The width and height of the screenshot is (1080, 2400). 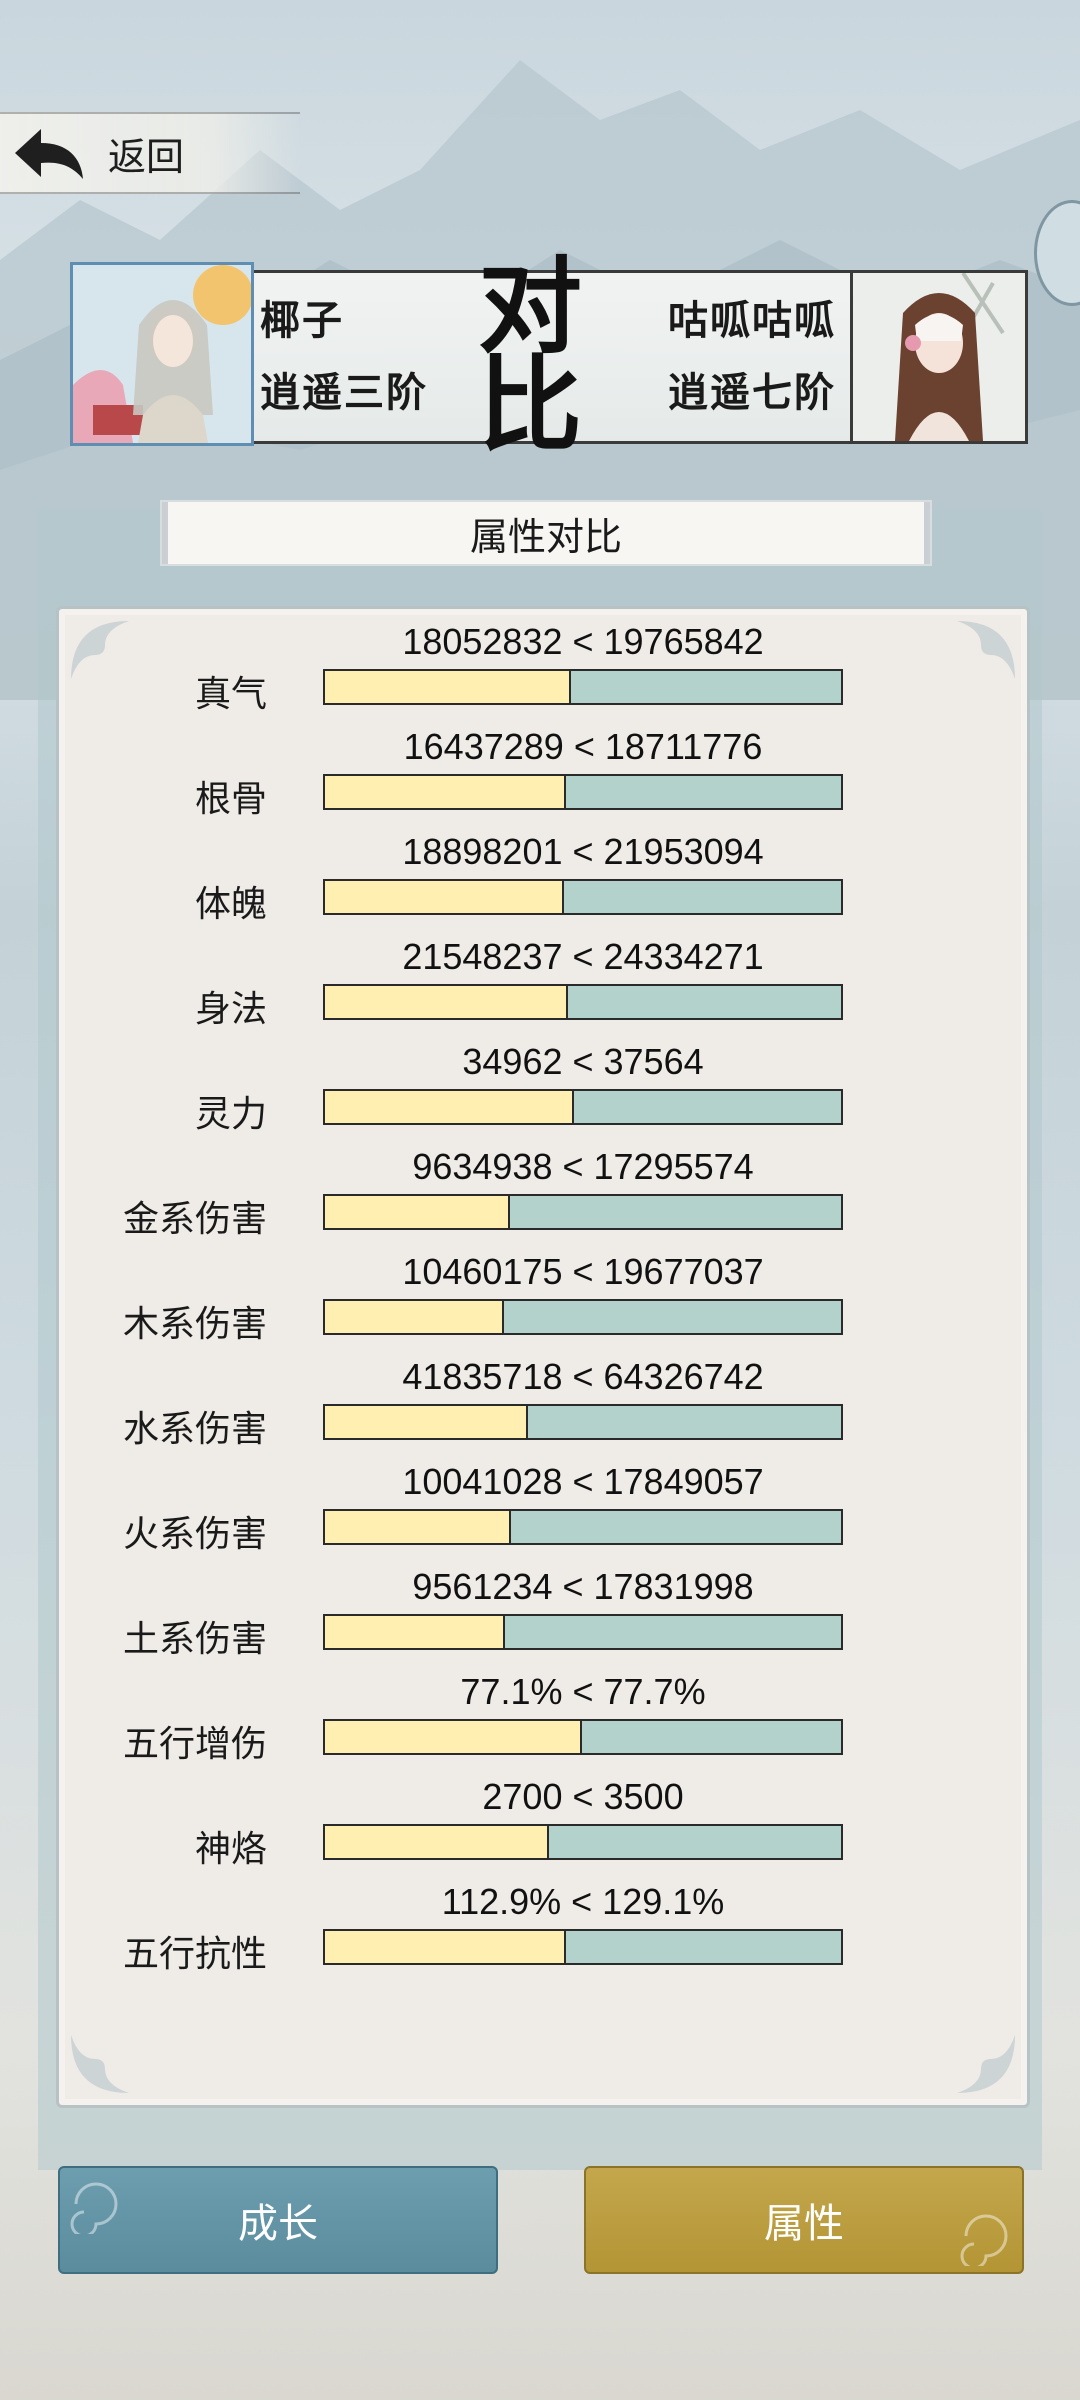 I want to click on compare-header: 椰子 逍遥三阶 咕呱咕呱 逍遥七阶 对 比, so click(x=540, y=355).